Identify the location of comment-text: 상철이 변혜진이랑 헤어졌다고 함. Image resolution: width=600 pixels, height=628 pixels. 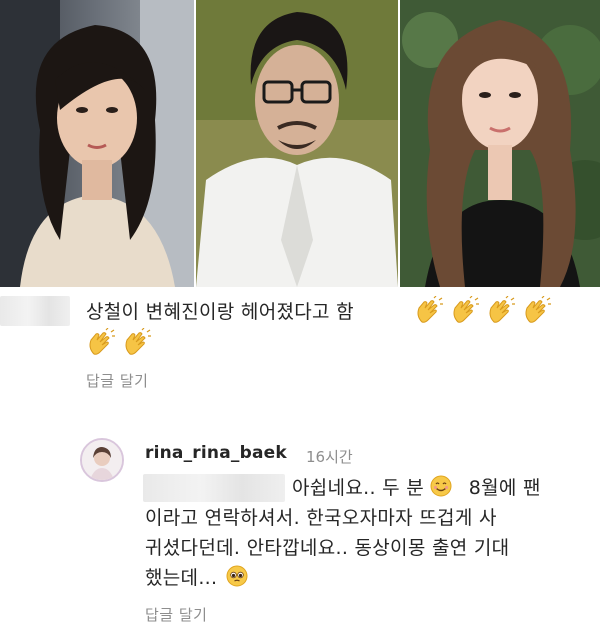
(220, 312).